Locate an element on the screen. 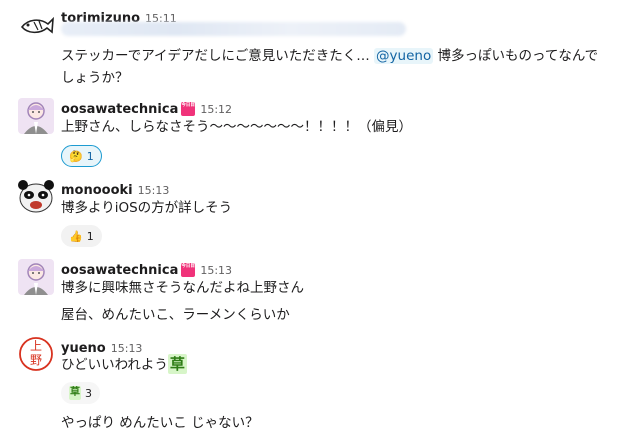  hanko-text: 上野 is located at coordinates (35, 353).